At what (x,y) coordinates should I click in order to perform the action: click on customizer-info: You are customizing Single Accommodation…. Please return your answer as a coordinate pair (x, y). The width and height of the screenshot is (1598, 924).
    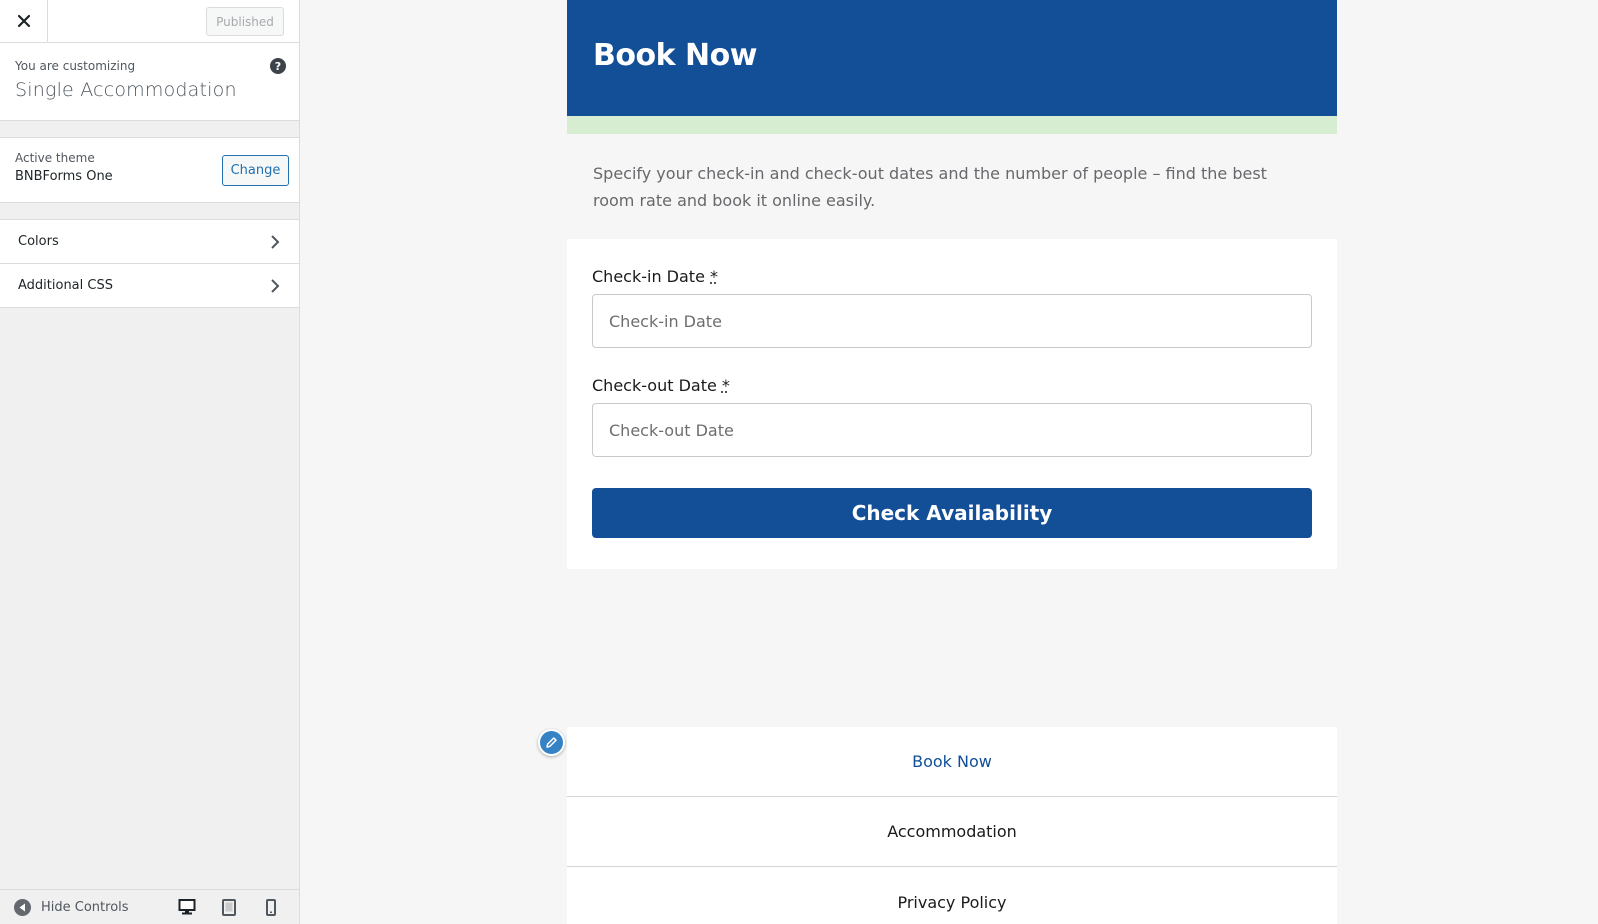
    Looking at the image, I should click on (149, 82).